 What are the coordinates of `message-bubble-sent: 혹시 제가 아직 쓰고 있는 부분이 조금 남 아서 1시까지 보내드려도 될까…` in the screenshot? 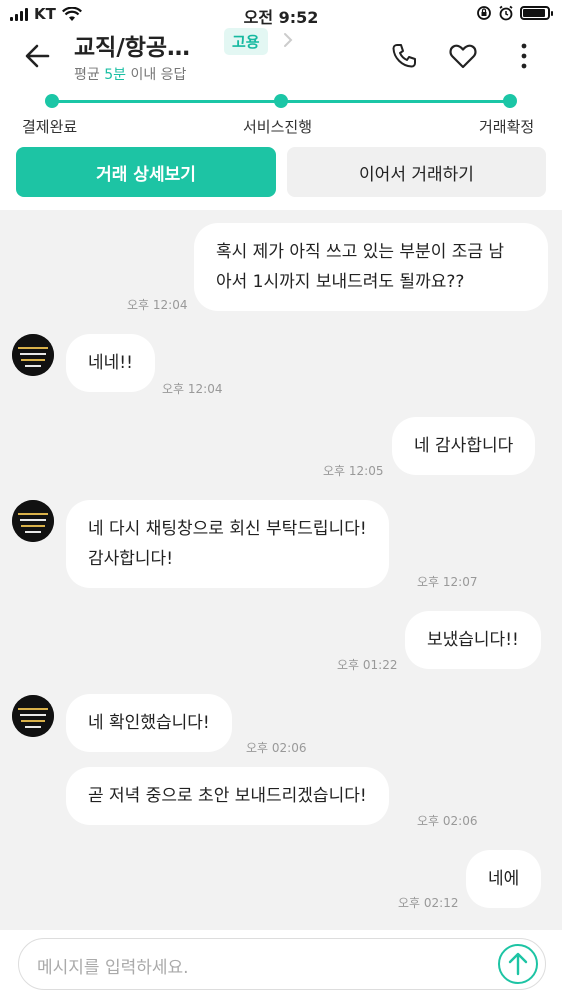 It's located at (371, 267).